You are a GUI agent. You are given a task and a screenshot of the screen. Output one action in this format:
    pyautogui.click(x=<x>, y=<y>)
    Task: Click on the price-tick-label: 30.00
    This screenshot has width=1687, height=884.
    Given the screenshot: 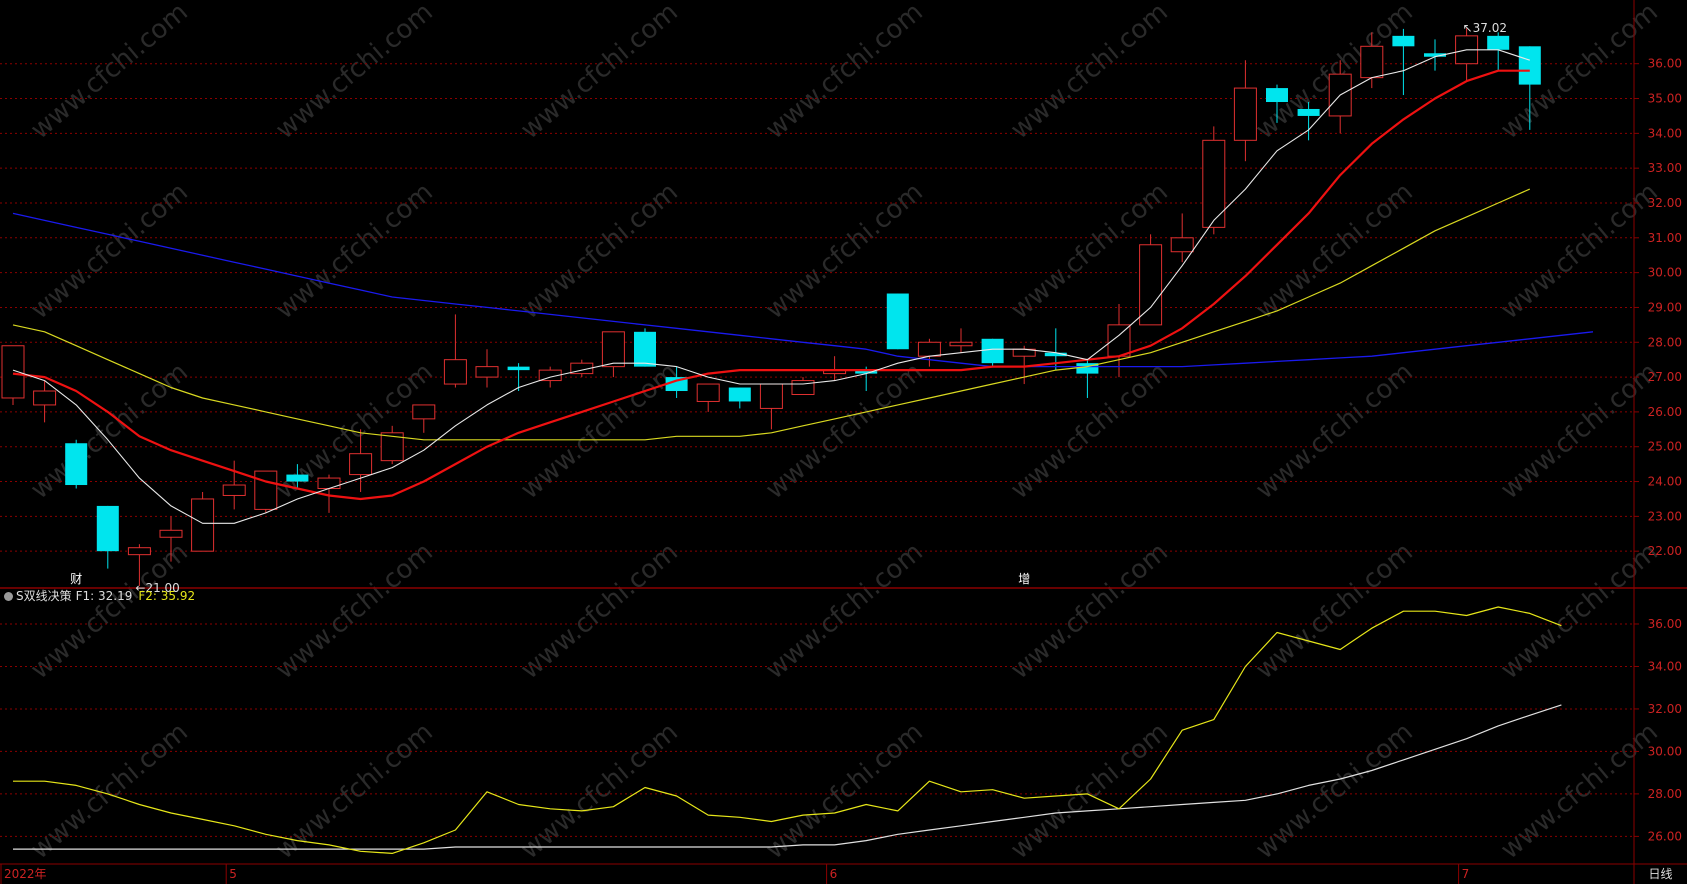 What is the action you would take?
    pyautogui.click(x=1665, y=273)
    